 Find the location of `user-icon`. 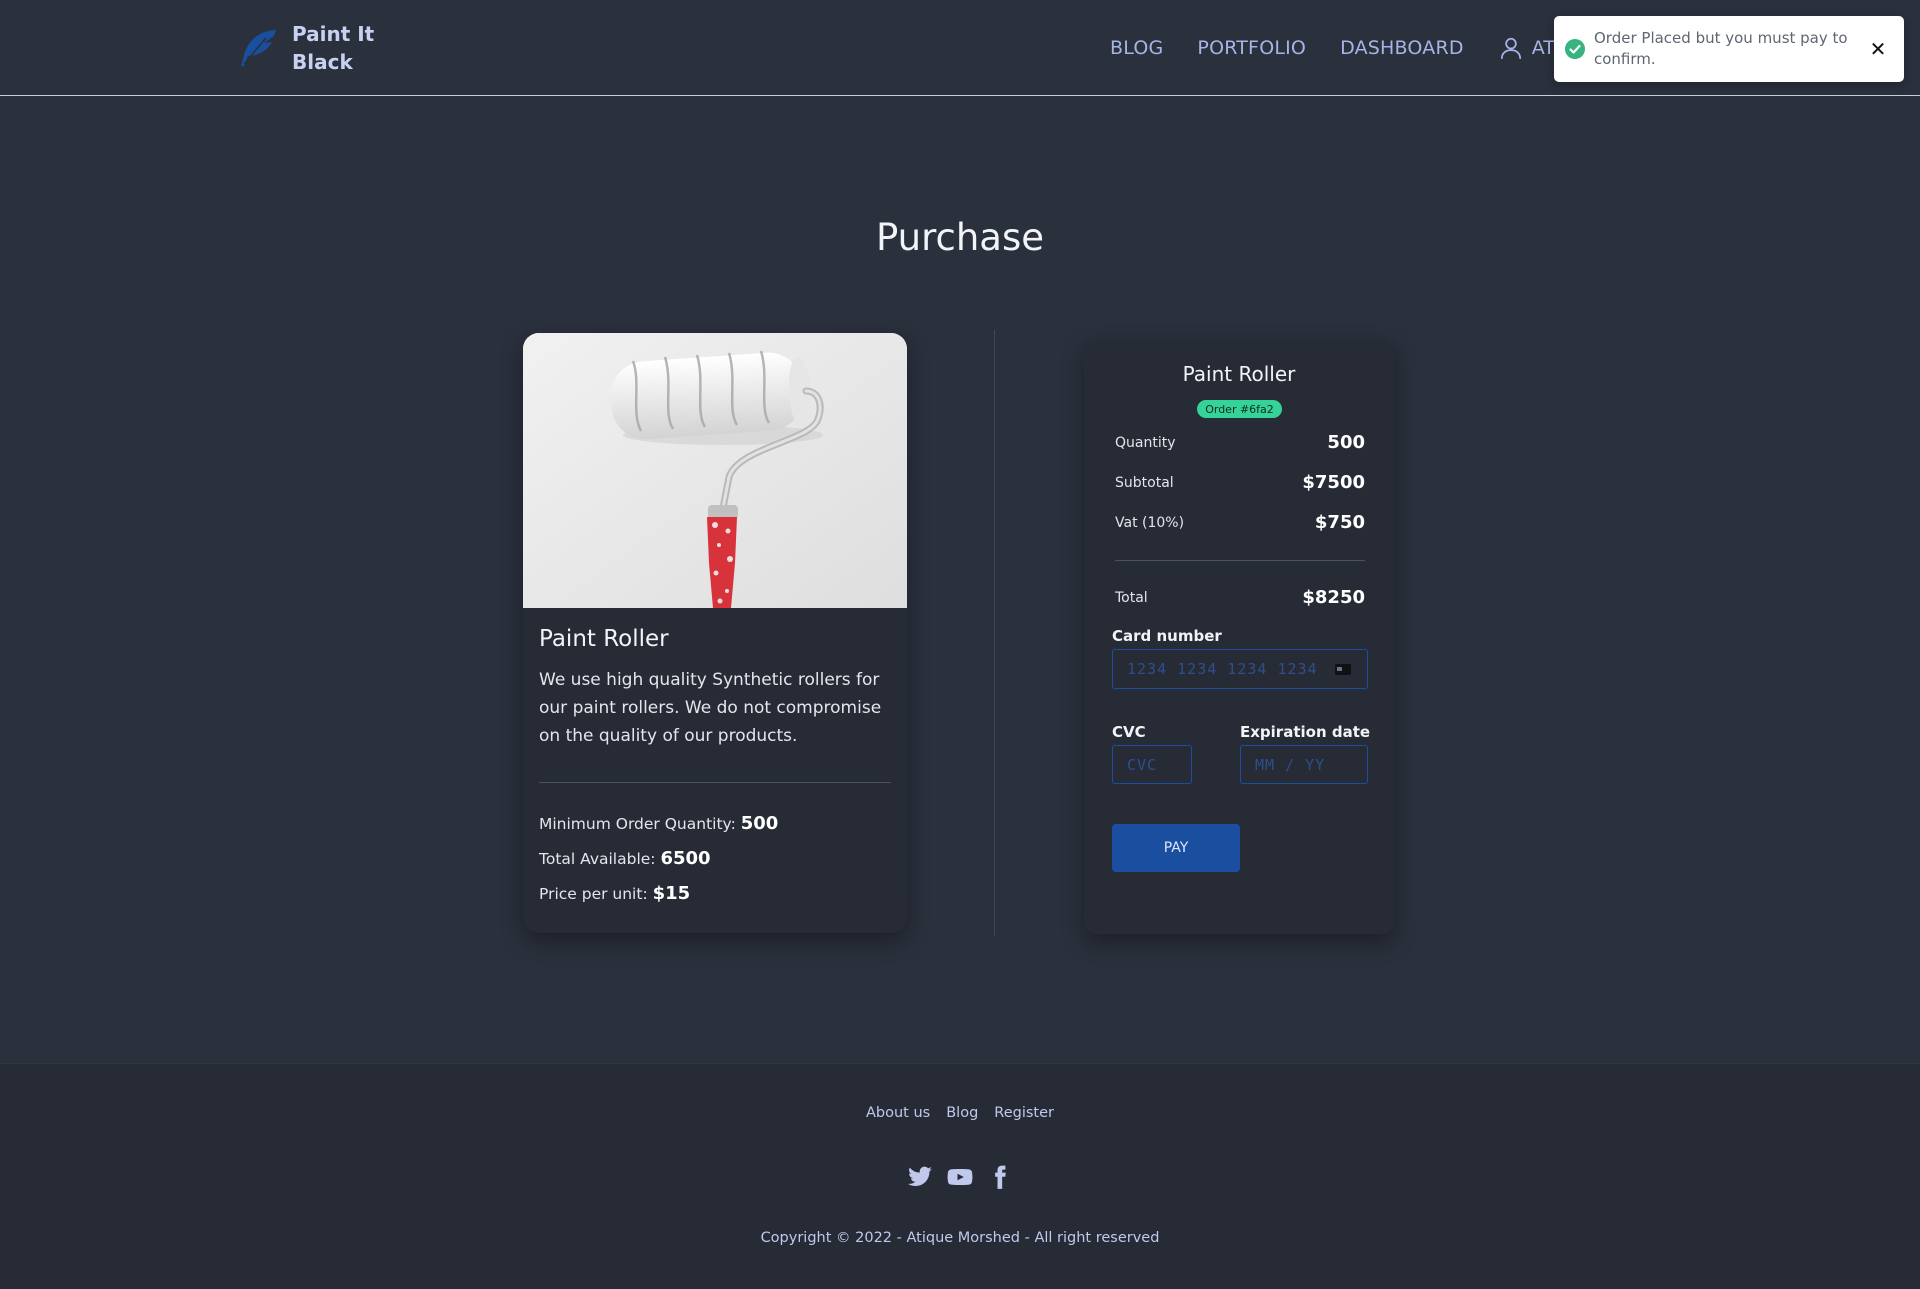

user-icon is located at coordinates (1510, 48).